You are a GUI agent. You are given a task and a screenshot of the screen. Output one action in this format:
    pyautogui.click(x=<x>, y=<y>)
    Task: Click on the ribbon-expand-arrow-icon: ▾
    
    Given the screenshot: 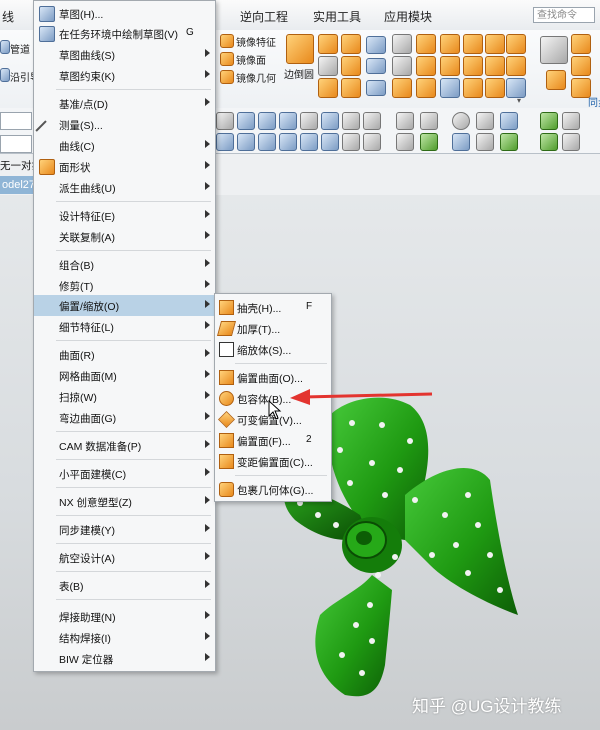 What is the action you would take?
    pyautogui.click(x=519, y=100)
    